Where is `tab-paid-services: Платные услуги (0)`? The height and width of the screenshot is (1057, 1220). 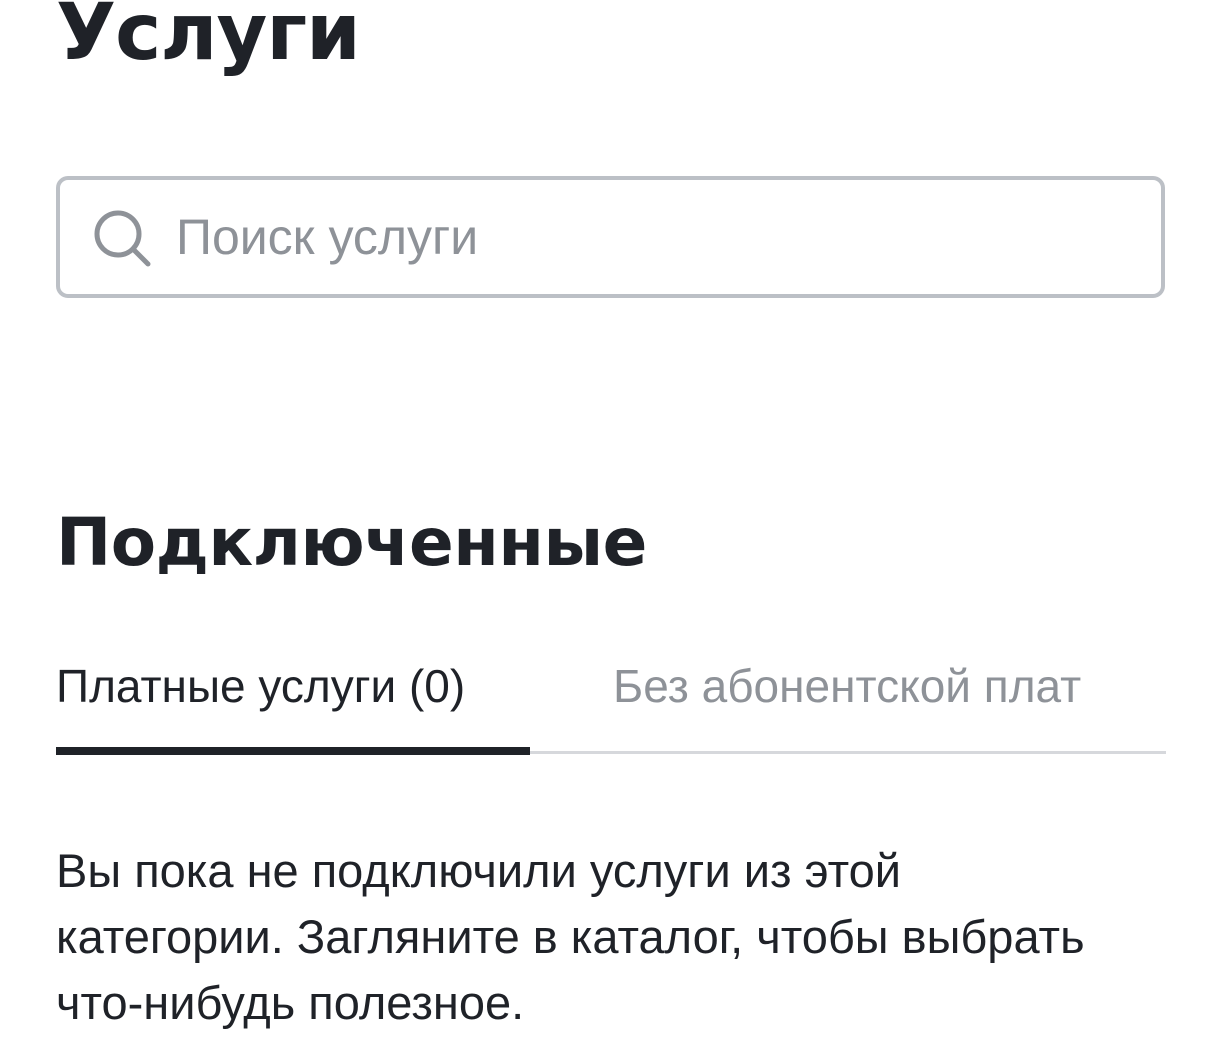 tab-paid-services: Платные услуги (0) is located at coordinates (293, 704).